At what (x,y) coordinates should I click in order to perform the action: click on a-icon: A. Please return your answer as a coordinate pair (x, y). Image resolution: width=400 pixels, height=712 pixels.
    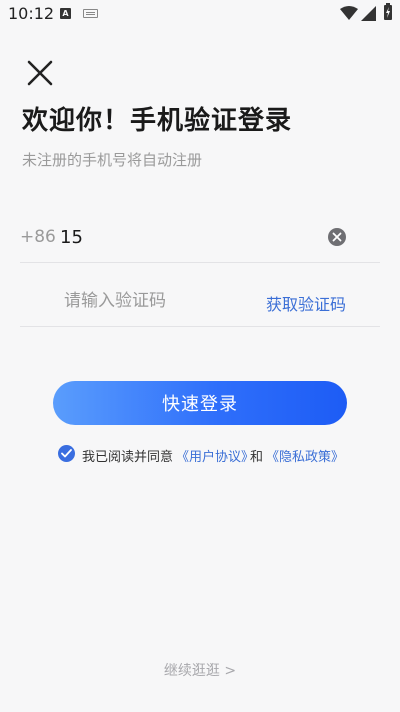
    Looking at the image, I should click on (65, 13).